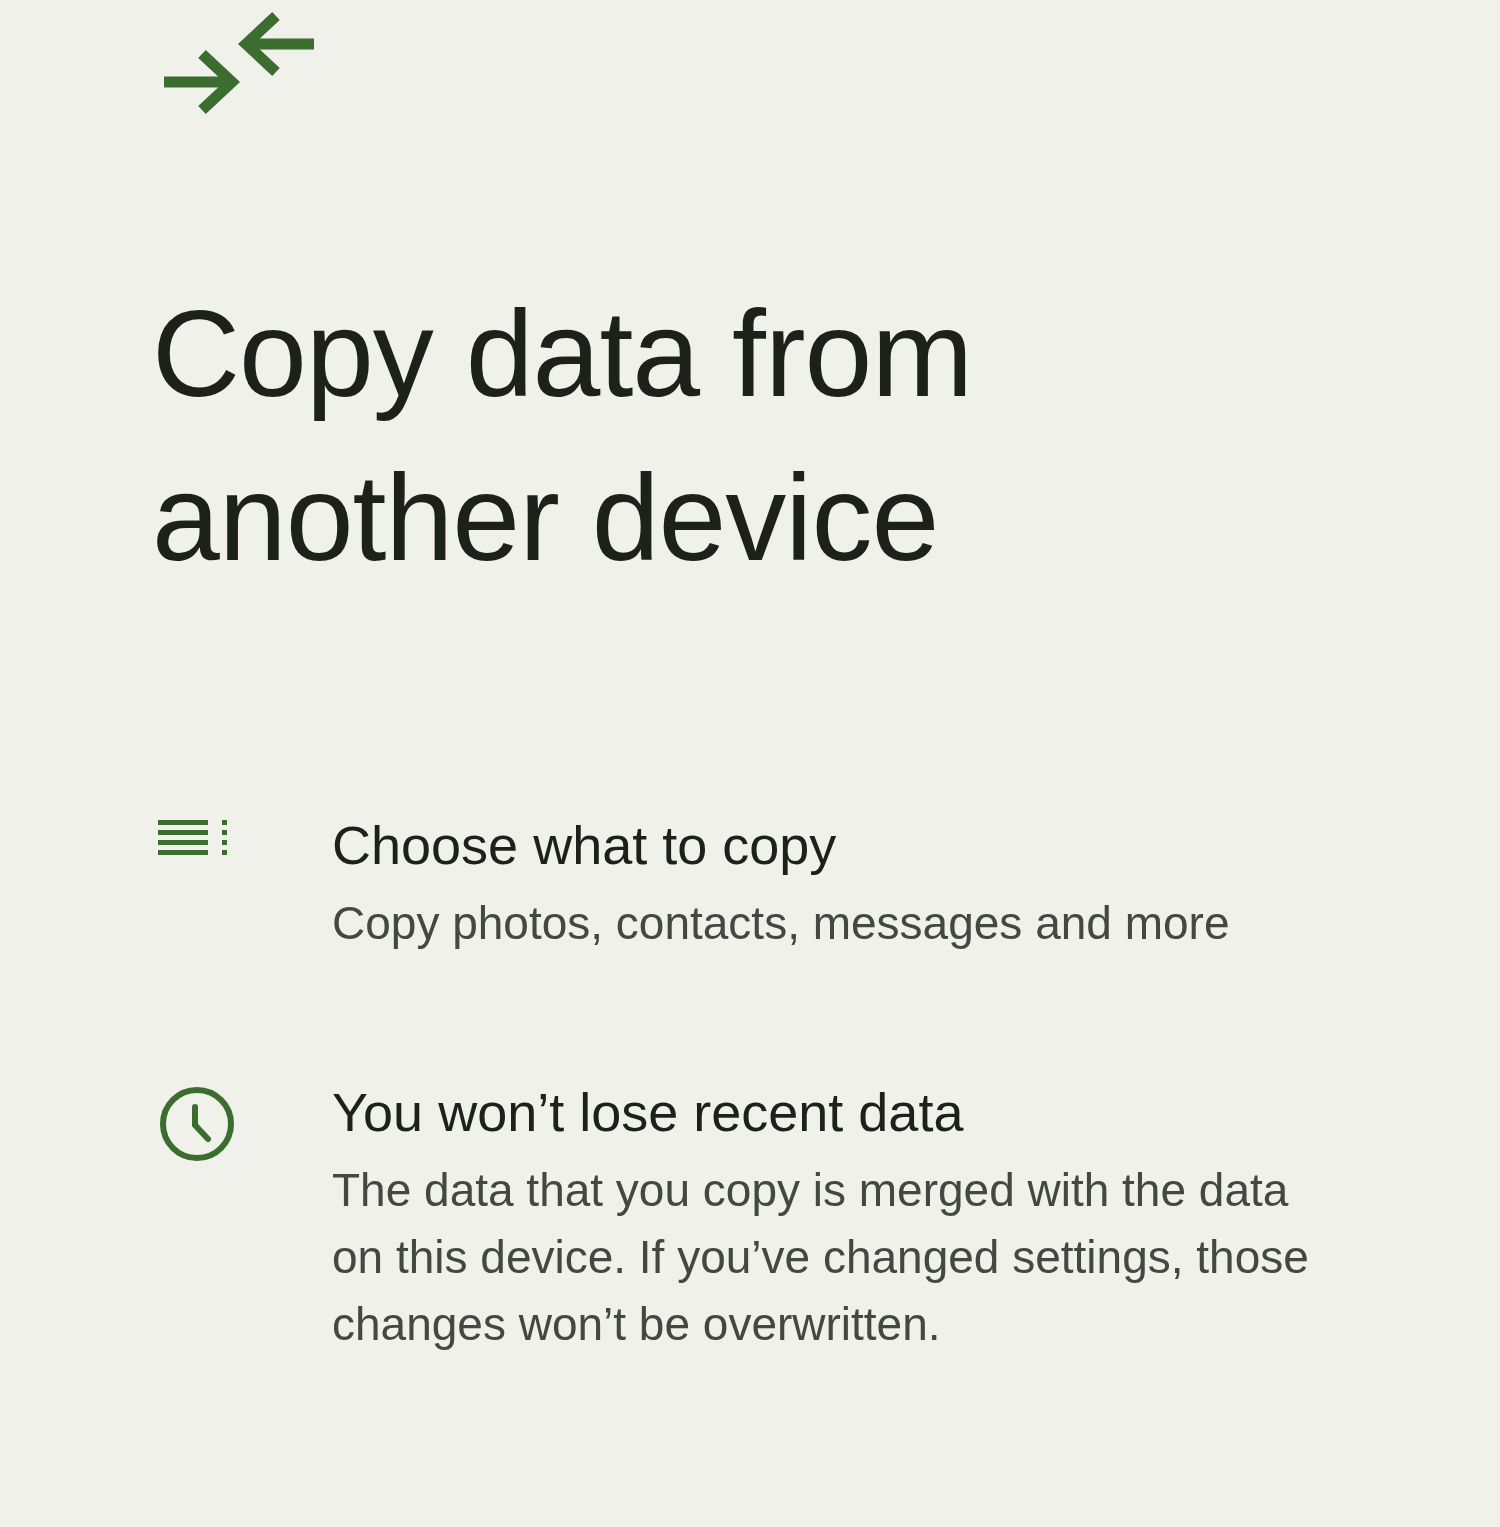 This screenshot has width=1500, height=1527. What do you see at coordinates (648, 1112) in the screenshot?
I see `feature-title: You won’t lose recent data` at bounding box center [648, 1112].